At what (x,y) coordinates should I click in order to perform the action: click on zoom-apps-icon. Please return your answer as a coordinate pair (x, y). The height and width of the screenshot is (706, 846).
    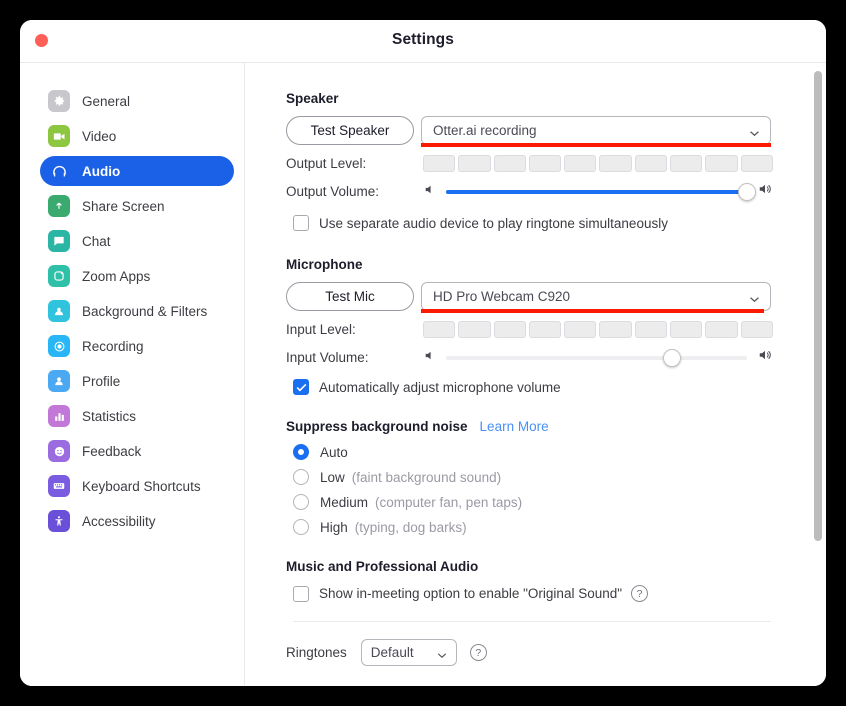
    Looking at the image, I should click on (59, 276).